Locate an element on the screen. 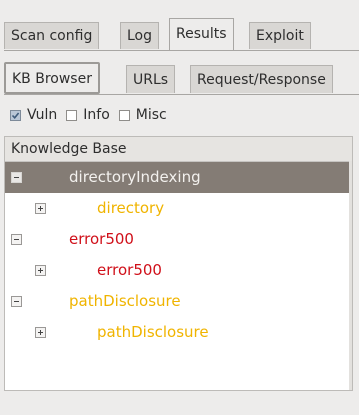 The image size is (359, 415). results-subtabbar: KB Browser URLs Request/Response is located at coordinates (181, 77).